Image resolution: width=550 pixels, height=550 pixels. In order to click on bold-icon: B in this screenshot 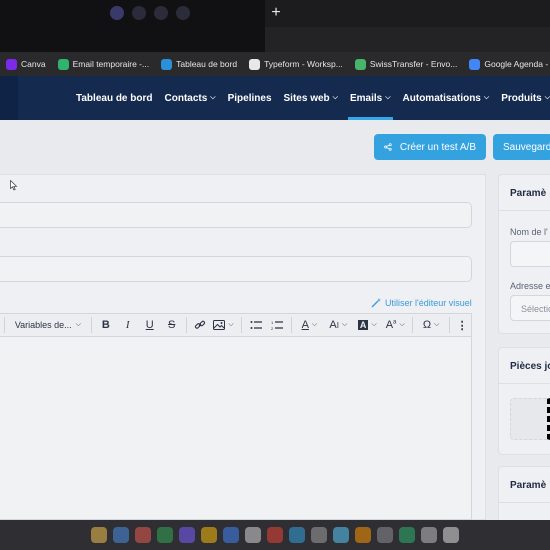, I will do `click(106, 325)`.